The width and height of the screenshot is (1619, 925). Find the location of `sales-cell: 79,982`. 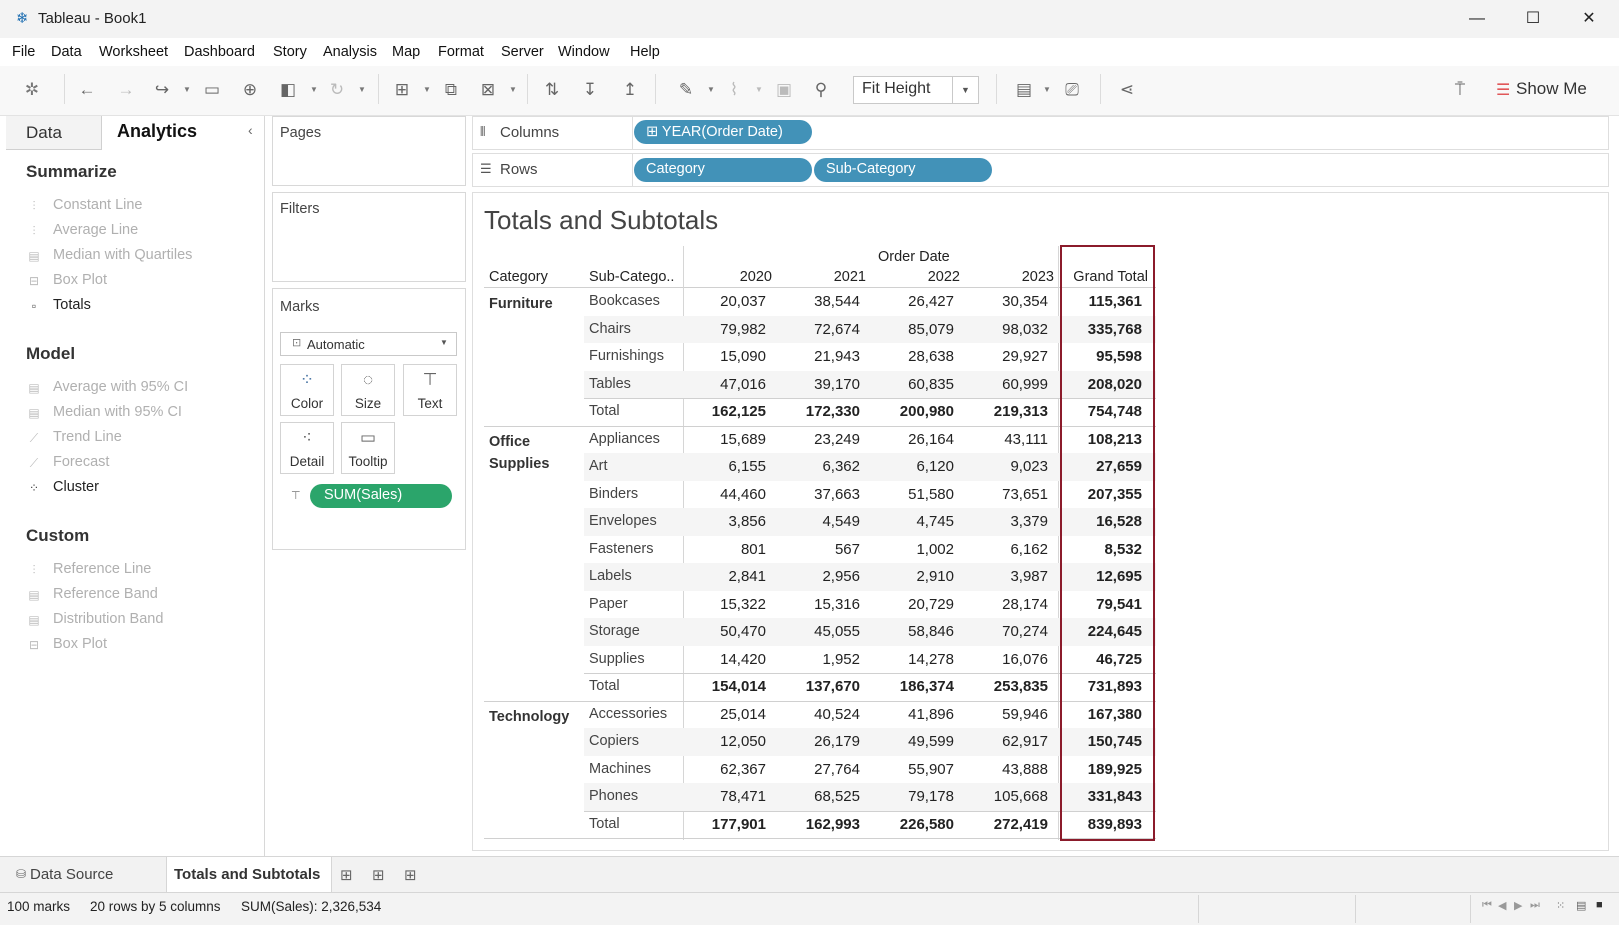

sales-cell: 79,982 is located at coordinates (721, 329).